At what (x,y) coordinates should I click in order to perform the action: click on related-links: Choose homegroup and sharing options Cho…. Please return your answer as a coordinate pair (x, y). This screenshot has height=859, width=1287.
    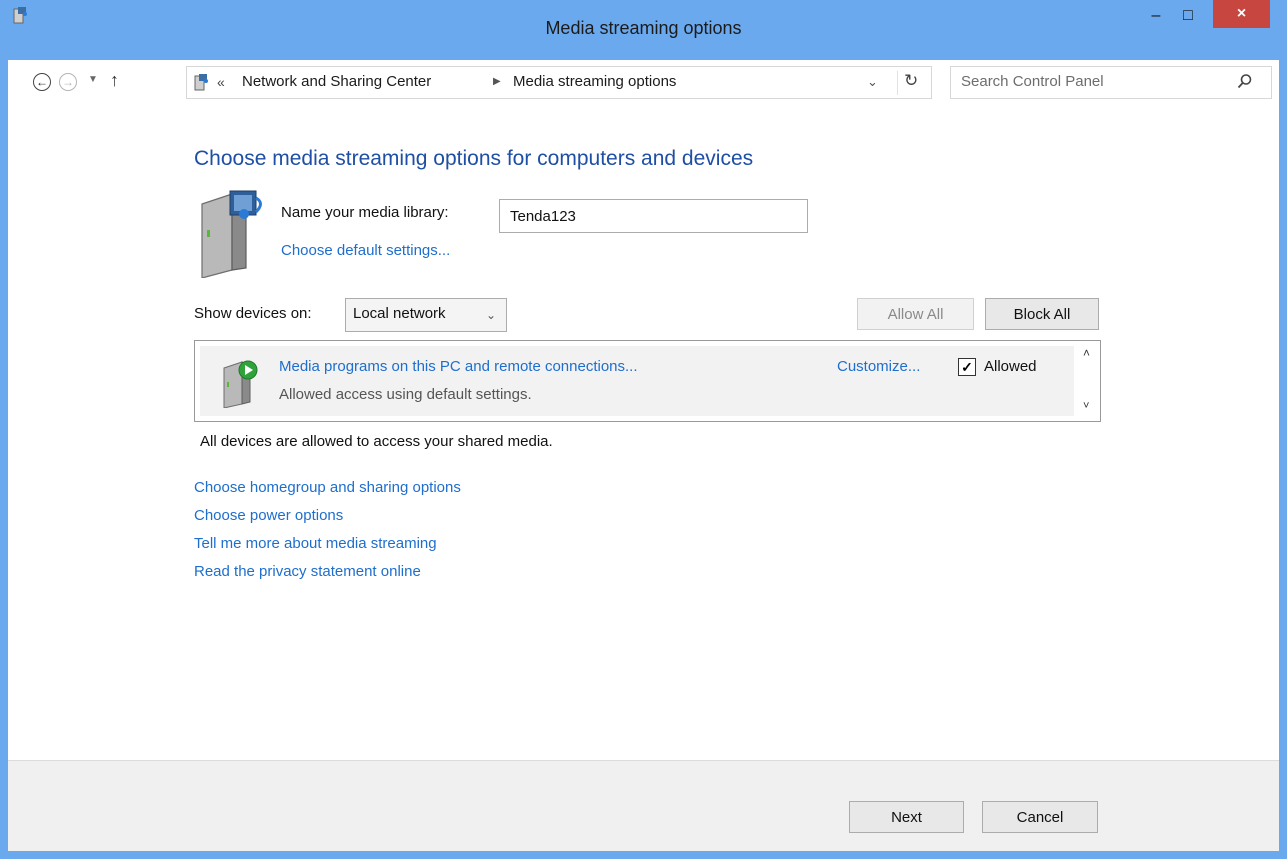
    Looking at the image, I should click on (327, 530).